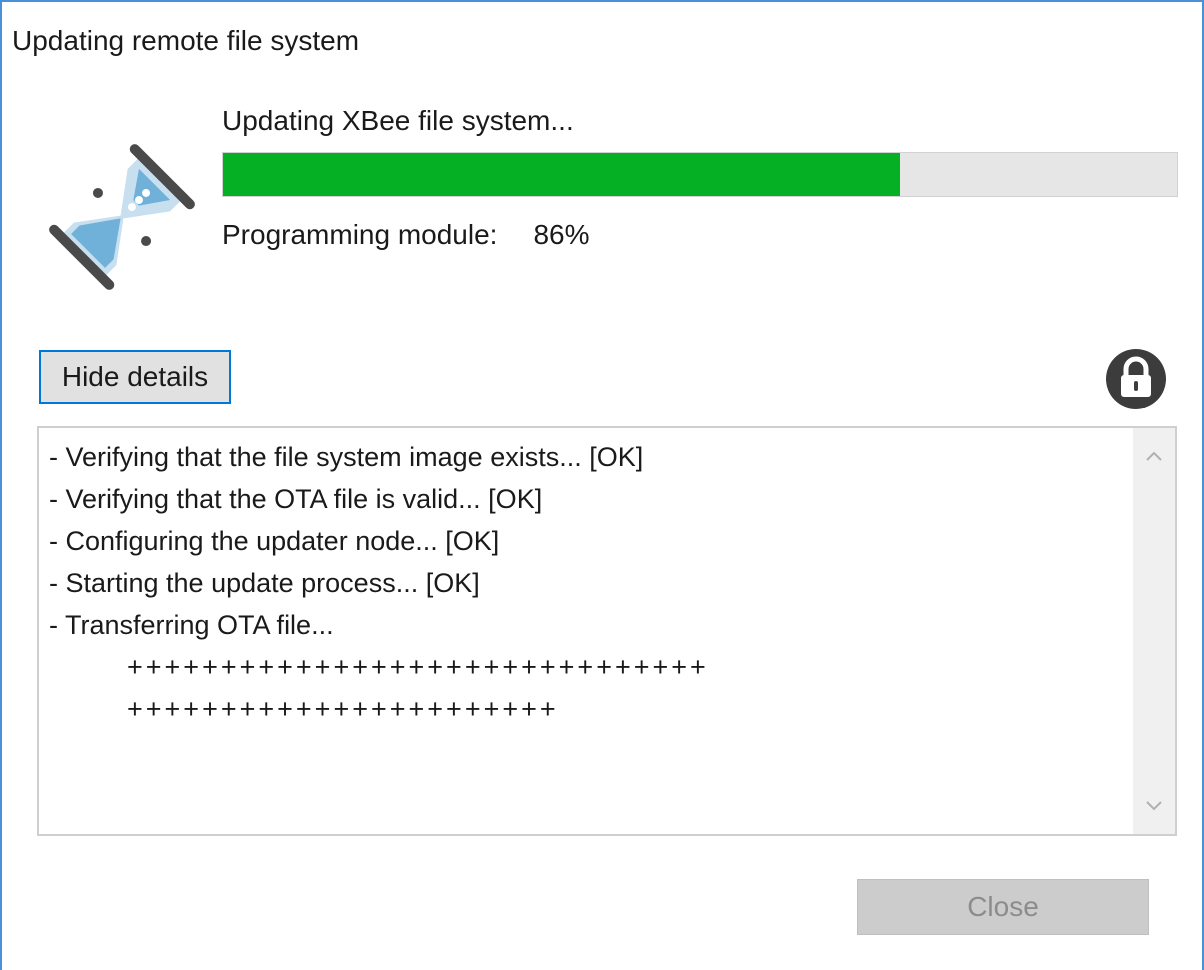  What do you see at coordinates (1154, 457) in the screenshot?
I see `scroll-up-icon` at bounding box center [1154, 457].